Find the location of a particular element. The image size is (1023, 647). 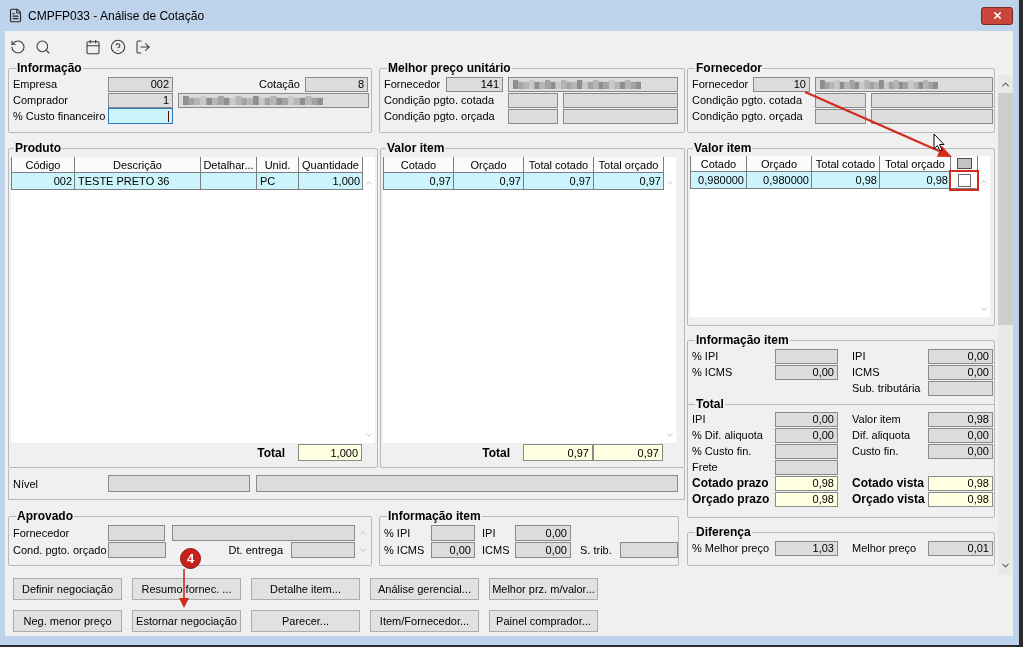

calendar-icon is located at coordinates (93, 47).